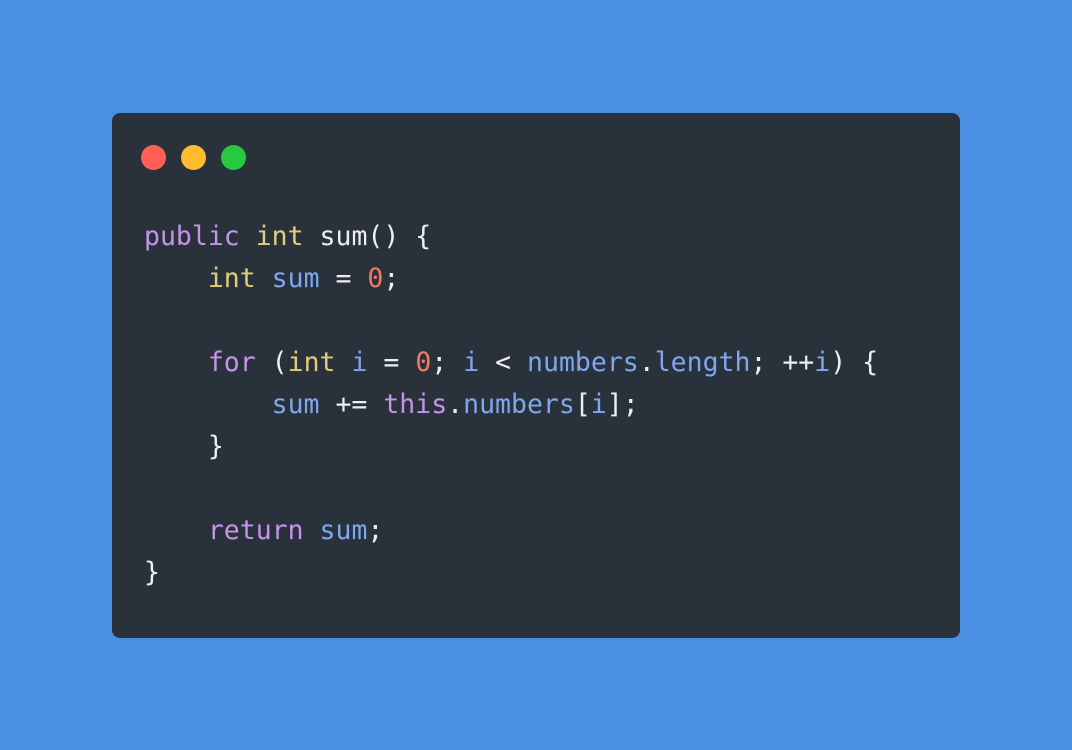  What do you see at coordinates (782, 362) in the screenshot?
I see `code-token: ; ++` at bounding box center [782, 362].